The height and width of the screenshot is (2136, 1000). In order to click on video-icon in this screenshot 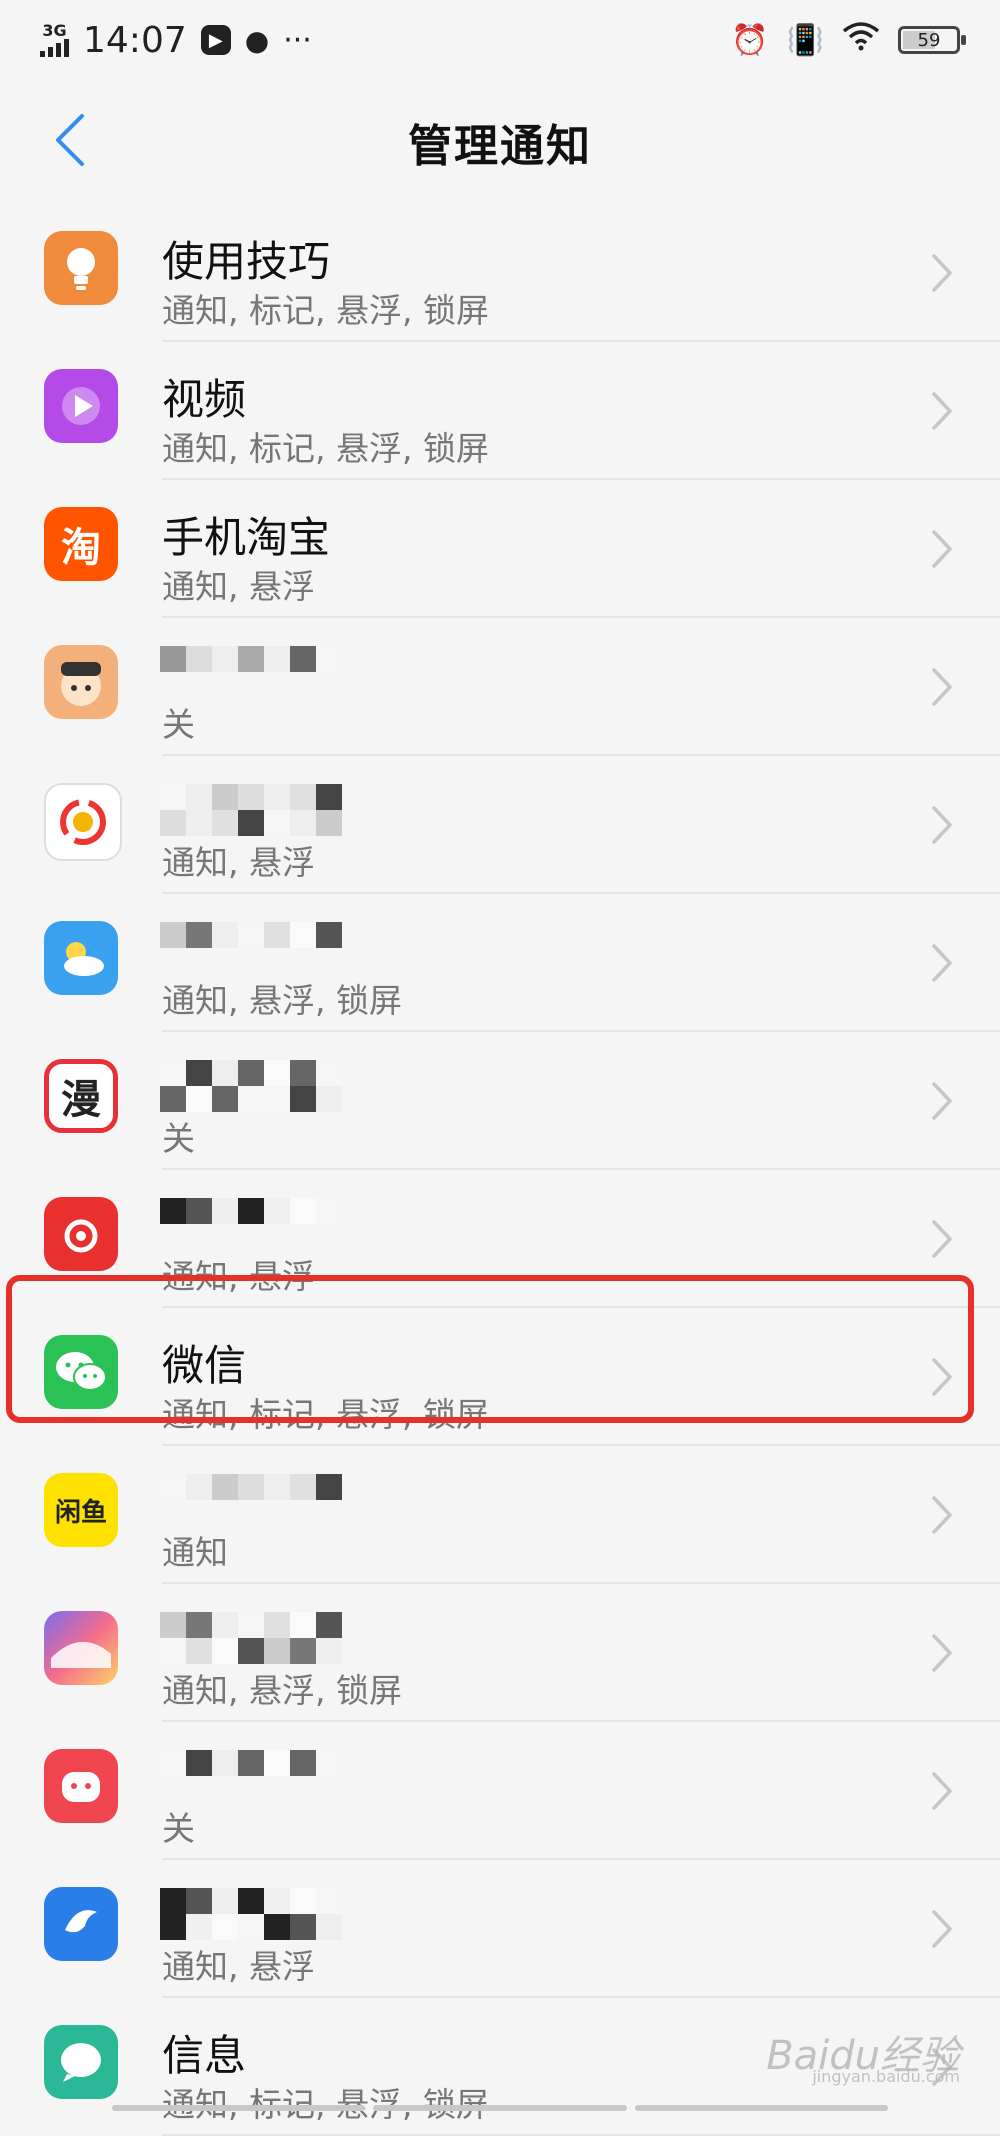, I will do `click(81, 406)`.